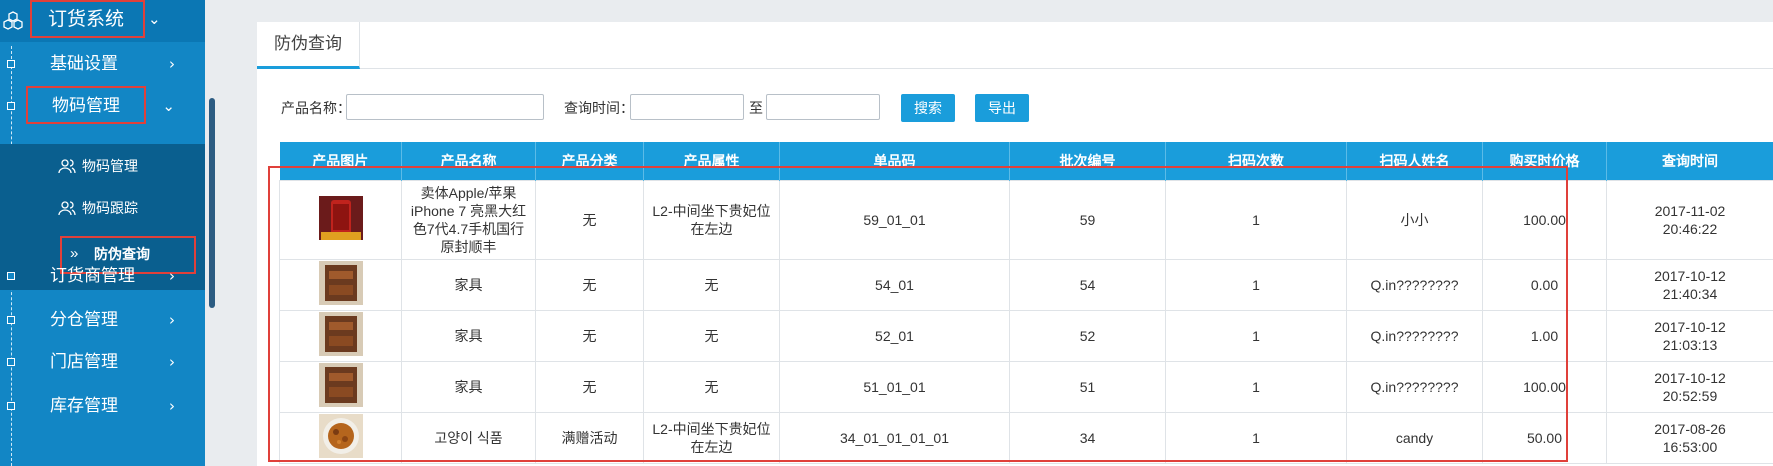 This screenshot has height=466, width=1773. I want to click on query-time-label: 查询时间：, so click(599, 108).